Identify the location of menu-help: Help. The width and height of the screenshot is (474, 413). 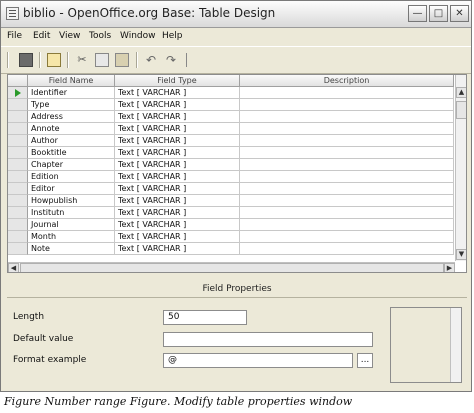
(172, 36).